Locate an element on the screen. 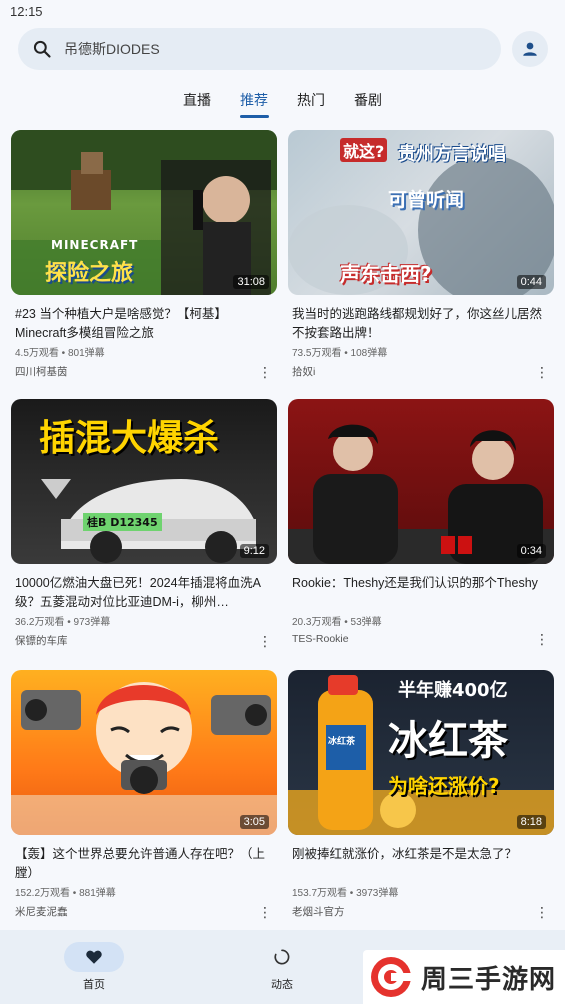 The width and height of the screenshot is (565, 1004). thumbnail-caption: 声东击西? is located at coordinates (386, 274).